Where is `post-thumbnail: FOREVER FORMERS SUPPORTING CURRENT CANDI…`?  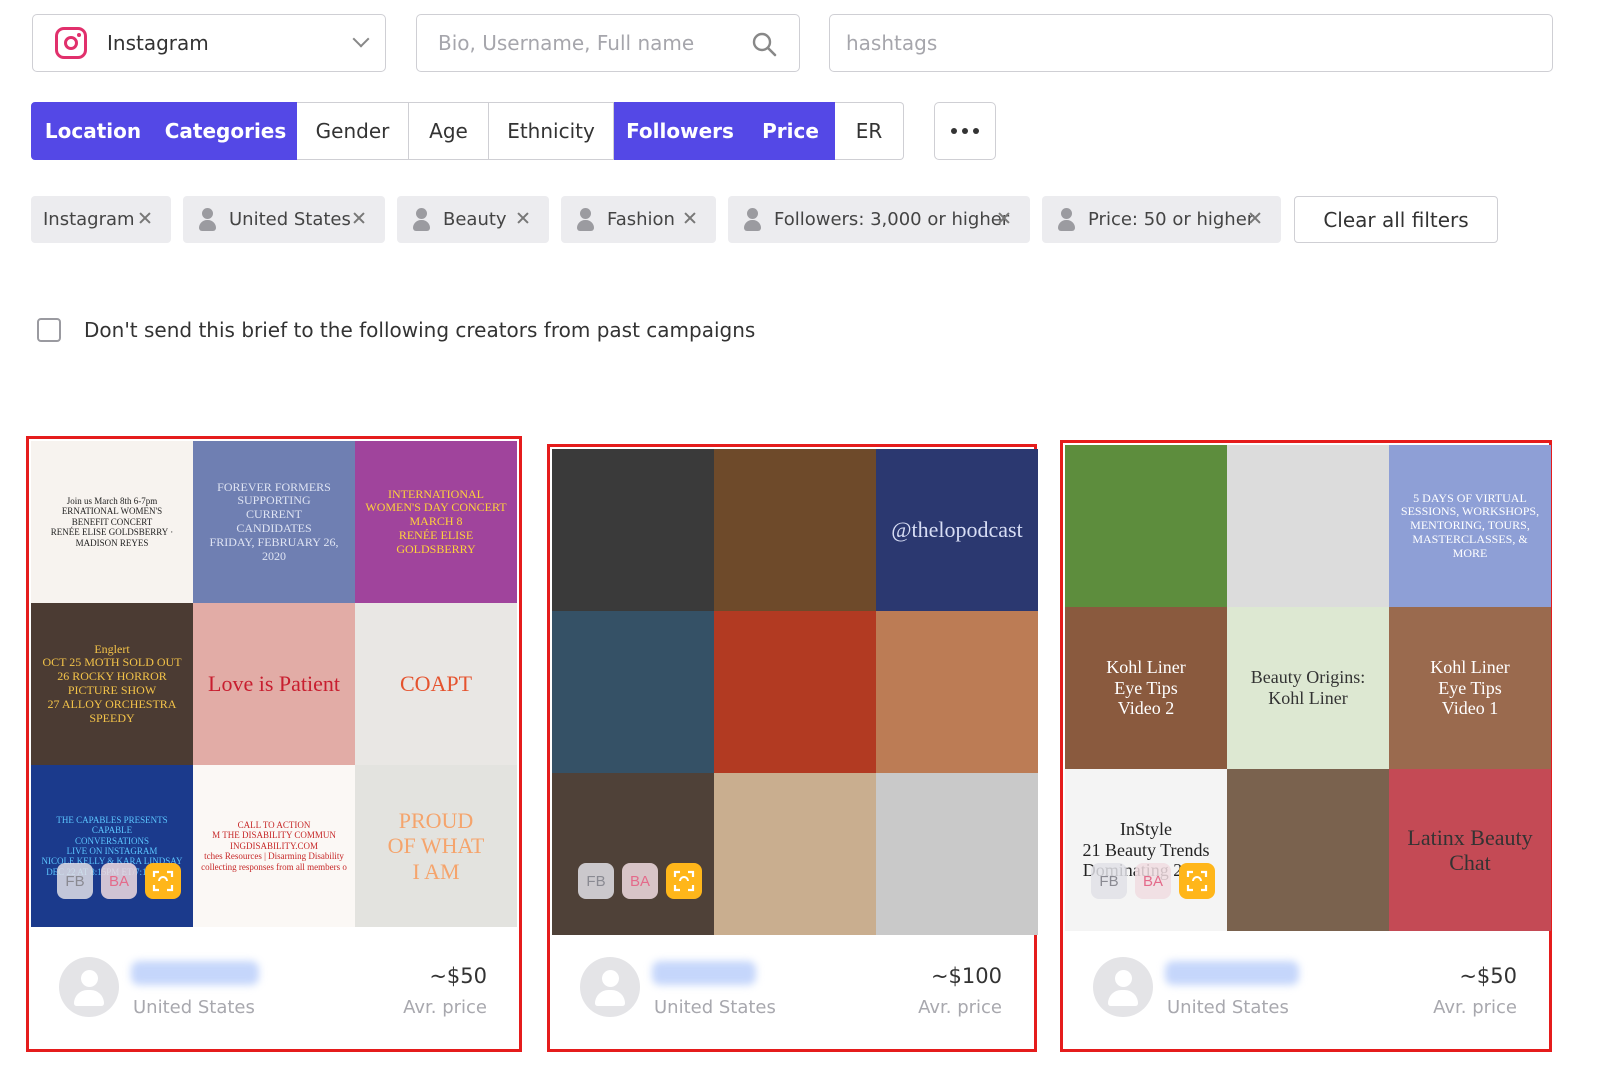
post-thumbnail: FOREVER FORMERS SUPPORTING CURRENT CANDI… is located at coordinates (274, 522).